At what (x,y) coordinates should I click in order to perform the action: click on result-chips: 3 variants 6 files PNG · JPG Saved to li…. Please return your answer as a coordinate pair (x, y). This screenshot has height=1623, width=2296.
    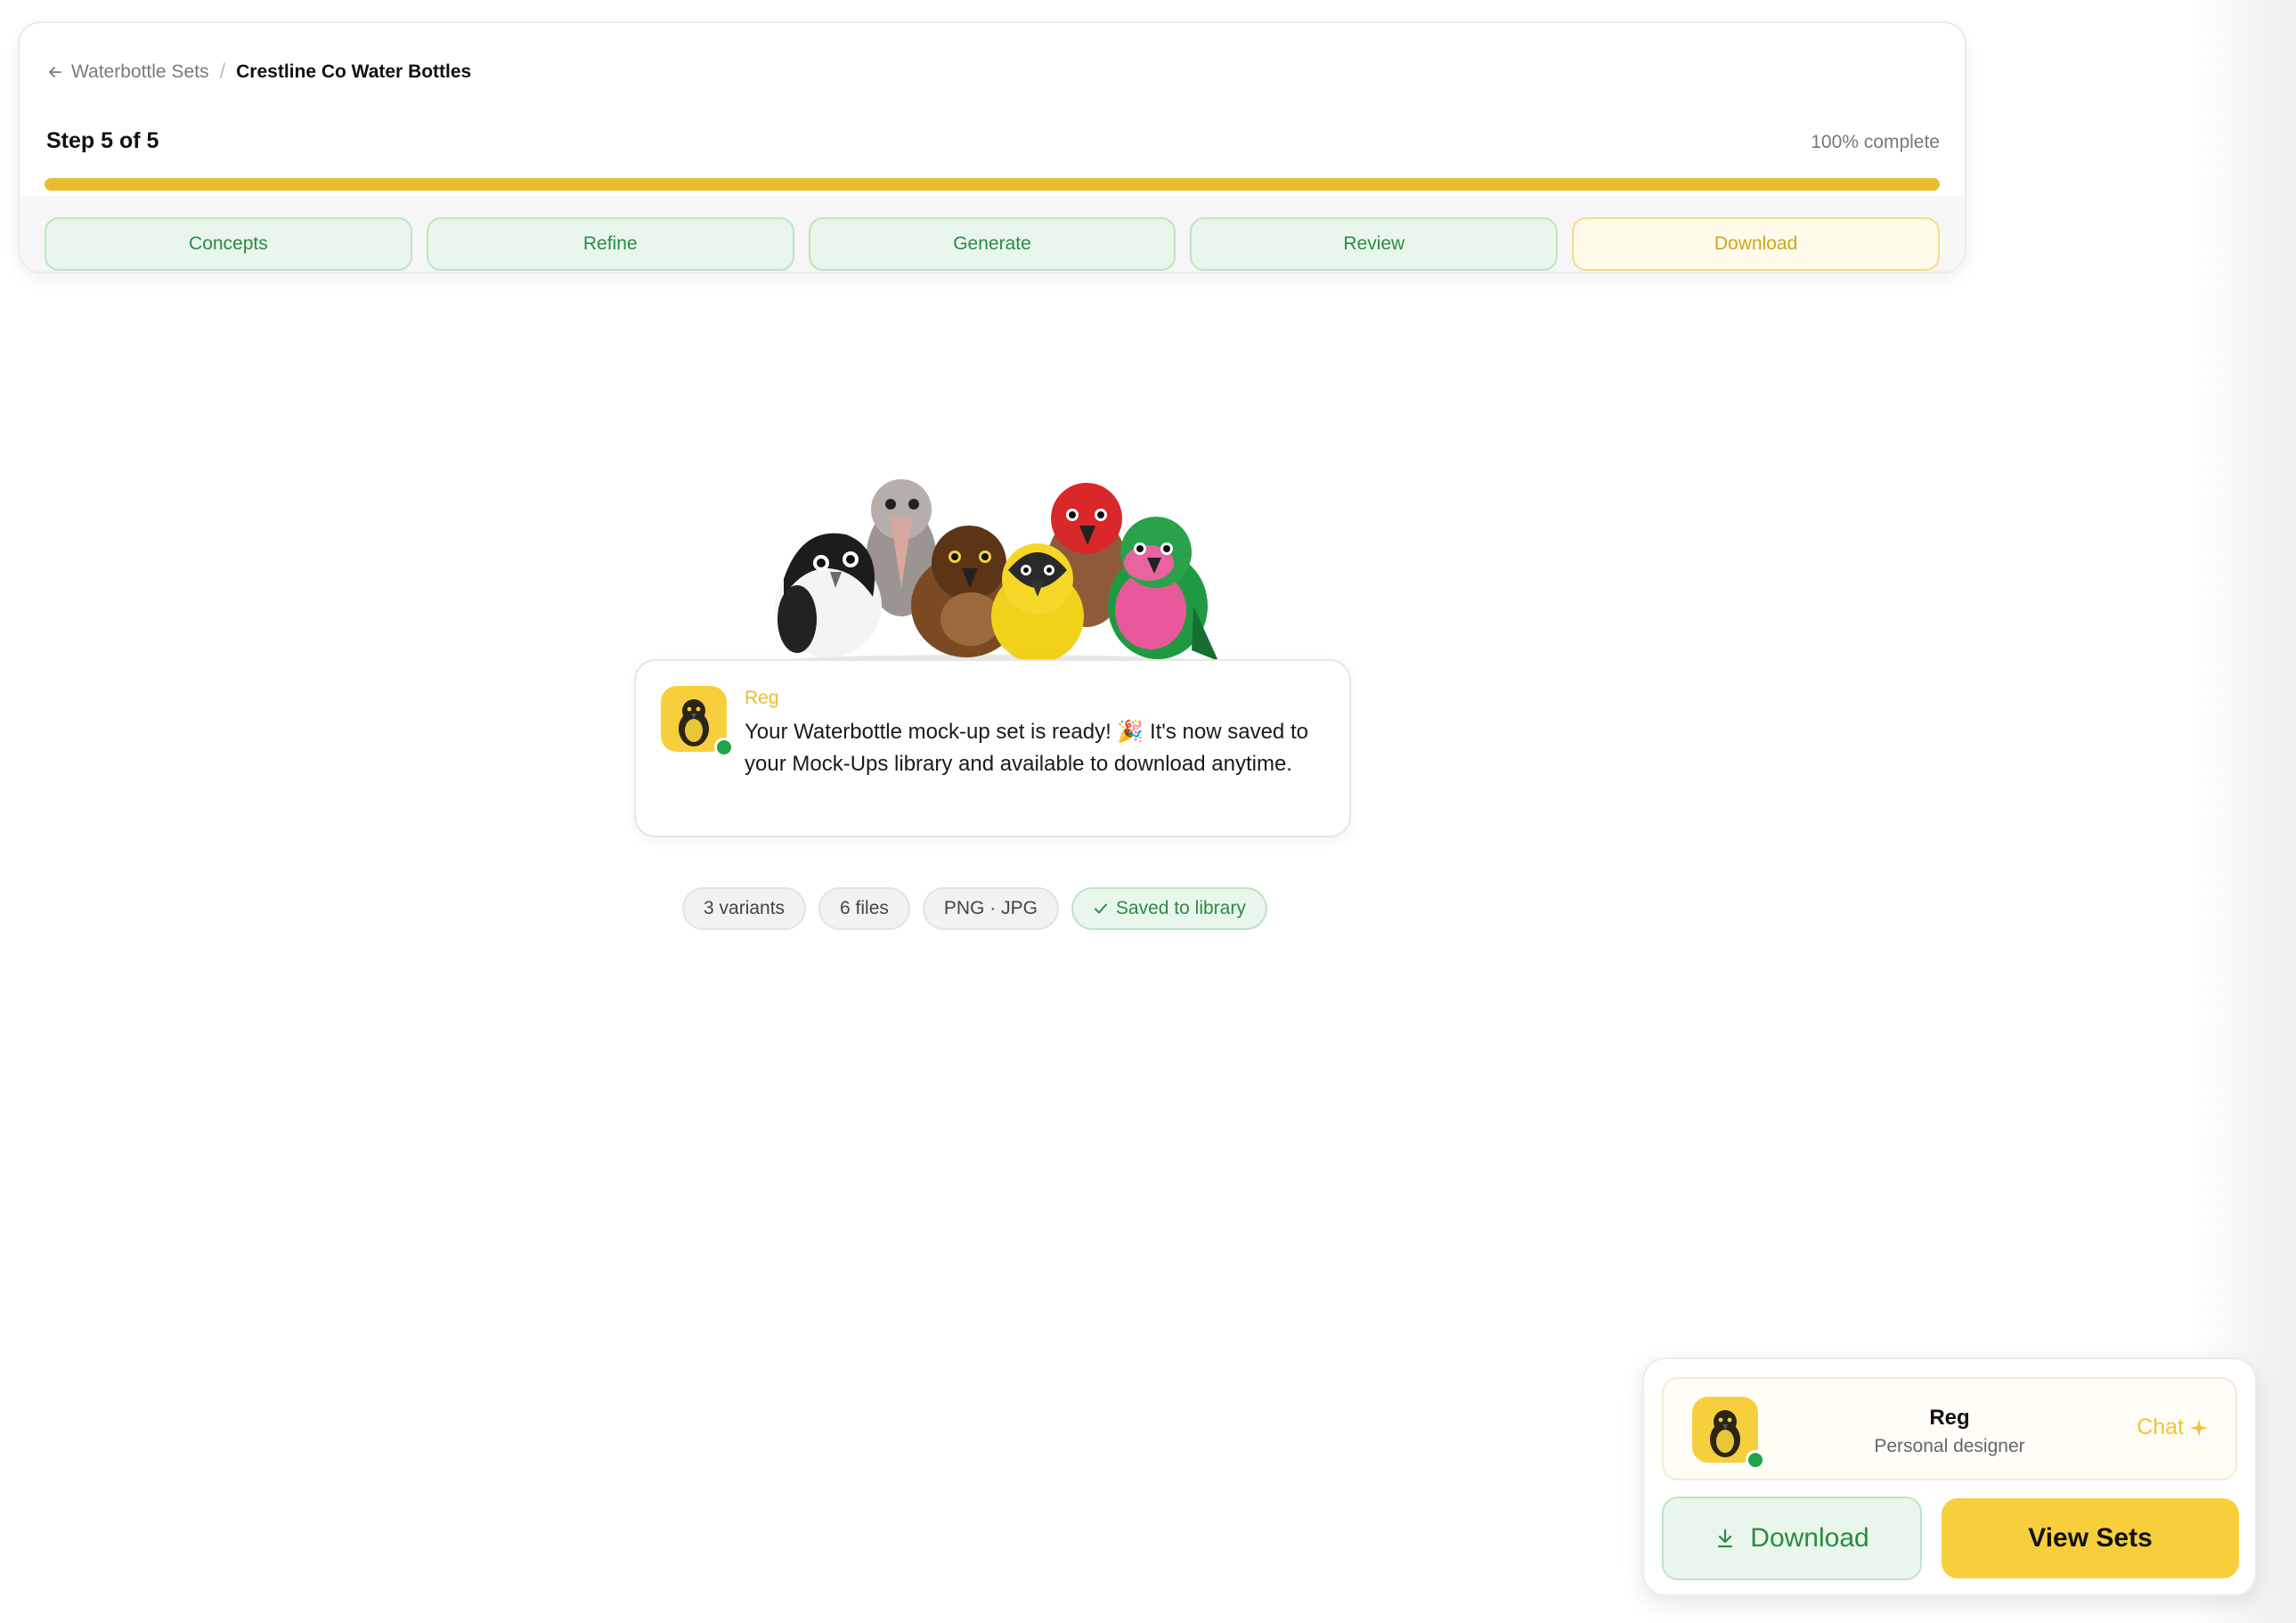
    Looking at the image, I should click on (974, 908).